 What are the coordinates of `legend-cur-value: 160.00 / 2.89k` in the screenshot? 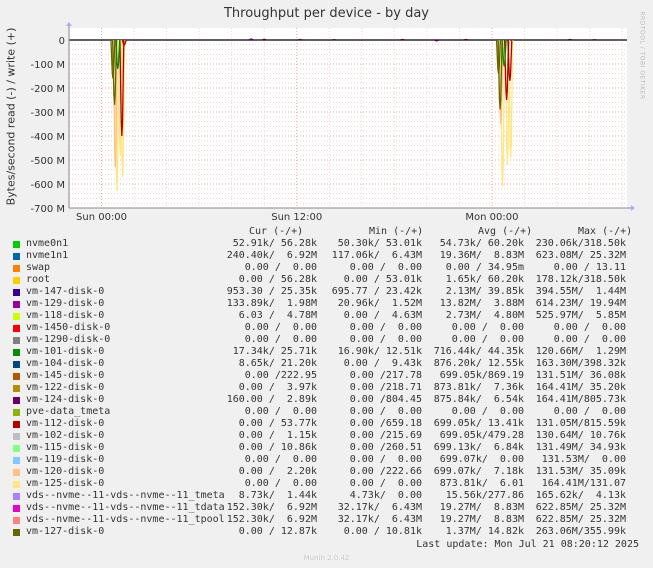 It's located at (271, 399).